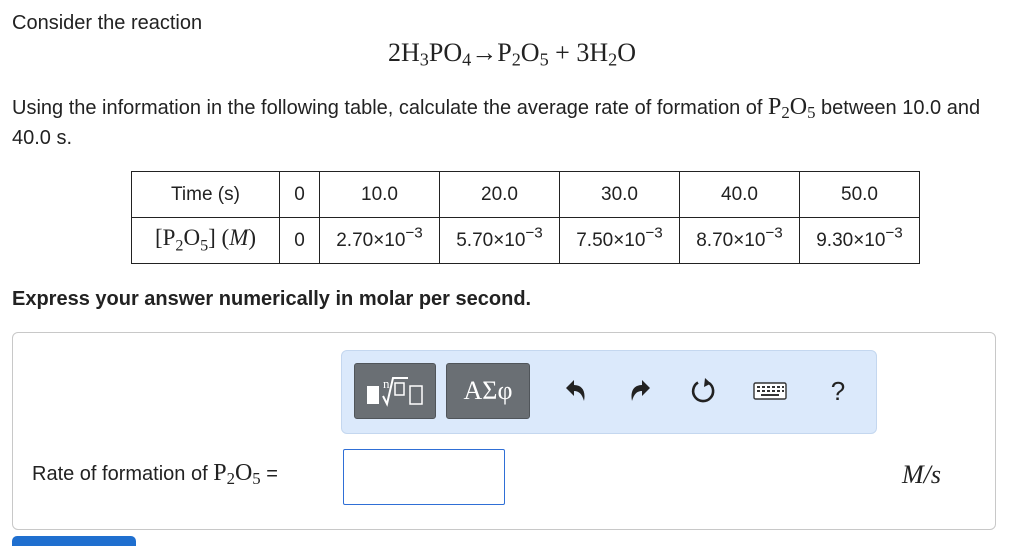 The height and width of the screenshot is (546, 1024). I want to click on time-cell: 30.0, so click(619, 194).